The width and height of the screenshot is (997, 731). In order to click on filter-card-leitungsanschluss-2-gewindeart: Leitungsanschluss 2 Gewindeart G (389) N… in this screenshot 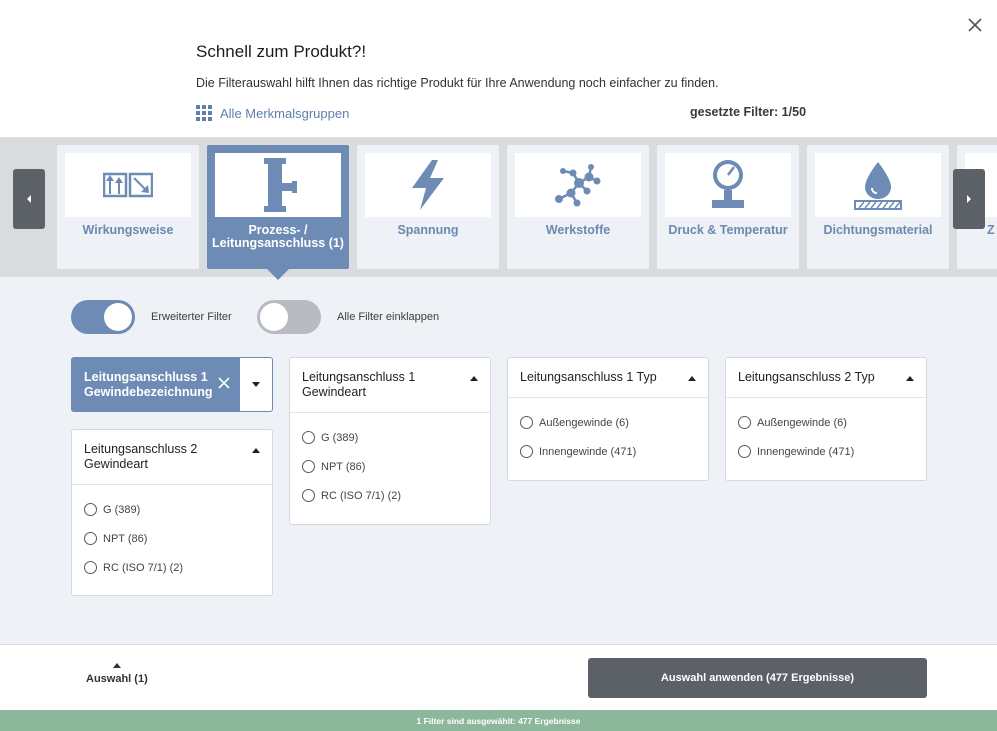, I will do `click(172, 512)`.